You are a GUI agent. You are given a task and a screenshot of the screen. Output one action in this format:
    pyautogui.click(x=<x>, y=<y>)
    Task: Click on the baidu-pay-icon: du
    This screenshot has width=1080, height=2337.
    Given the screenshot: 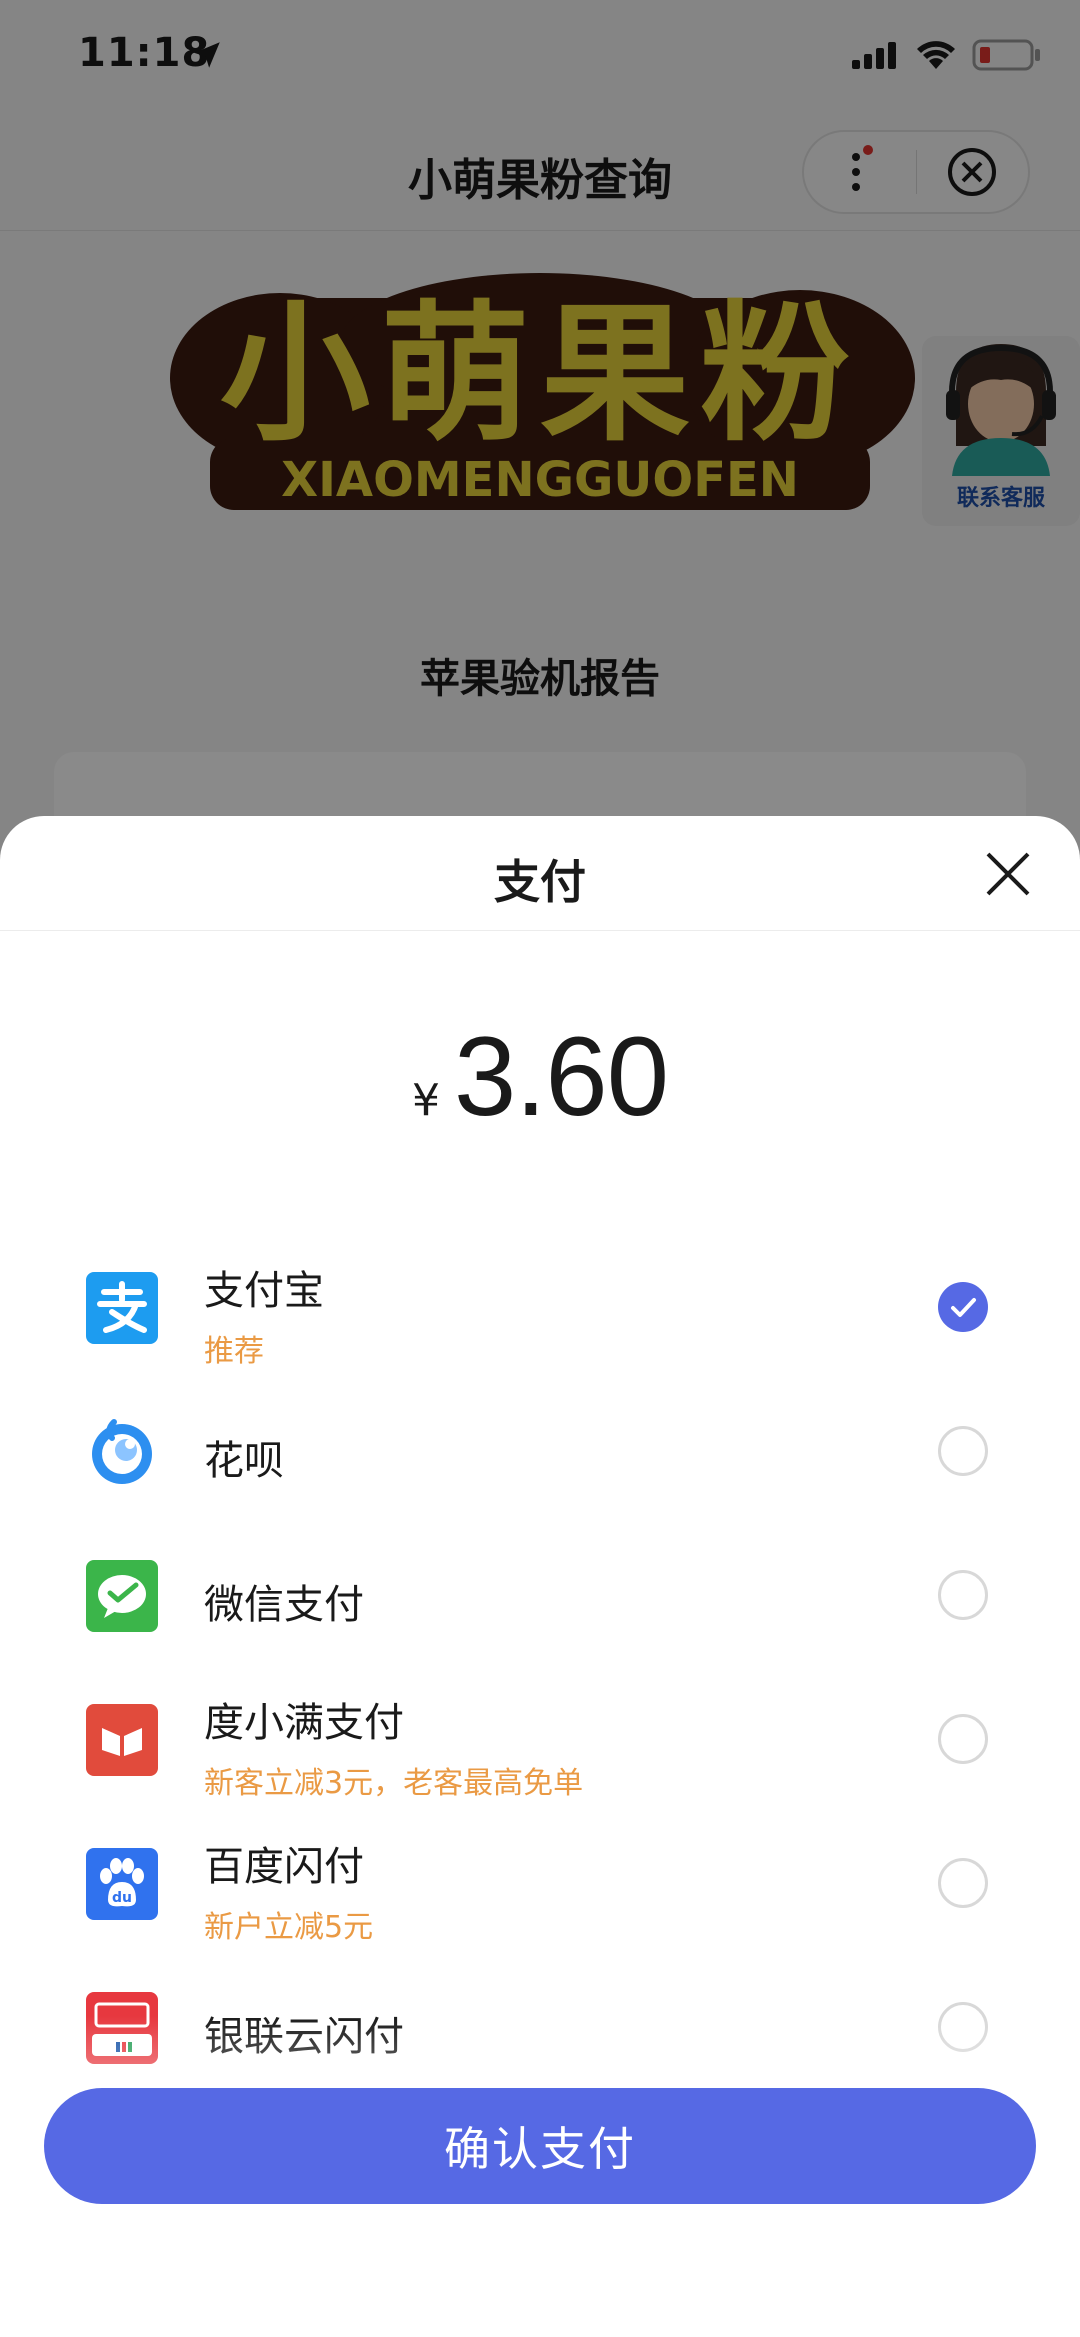 What is the action you would take?
    pyautogui.click(x=122, y=1884)
    